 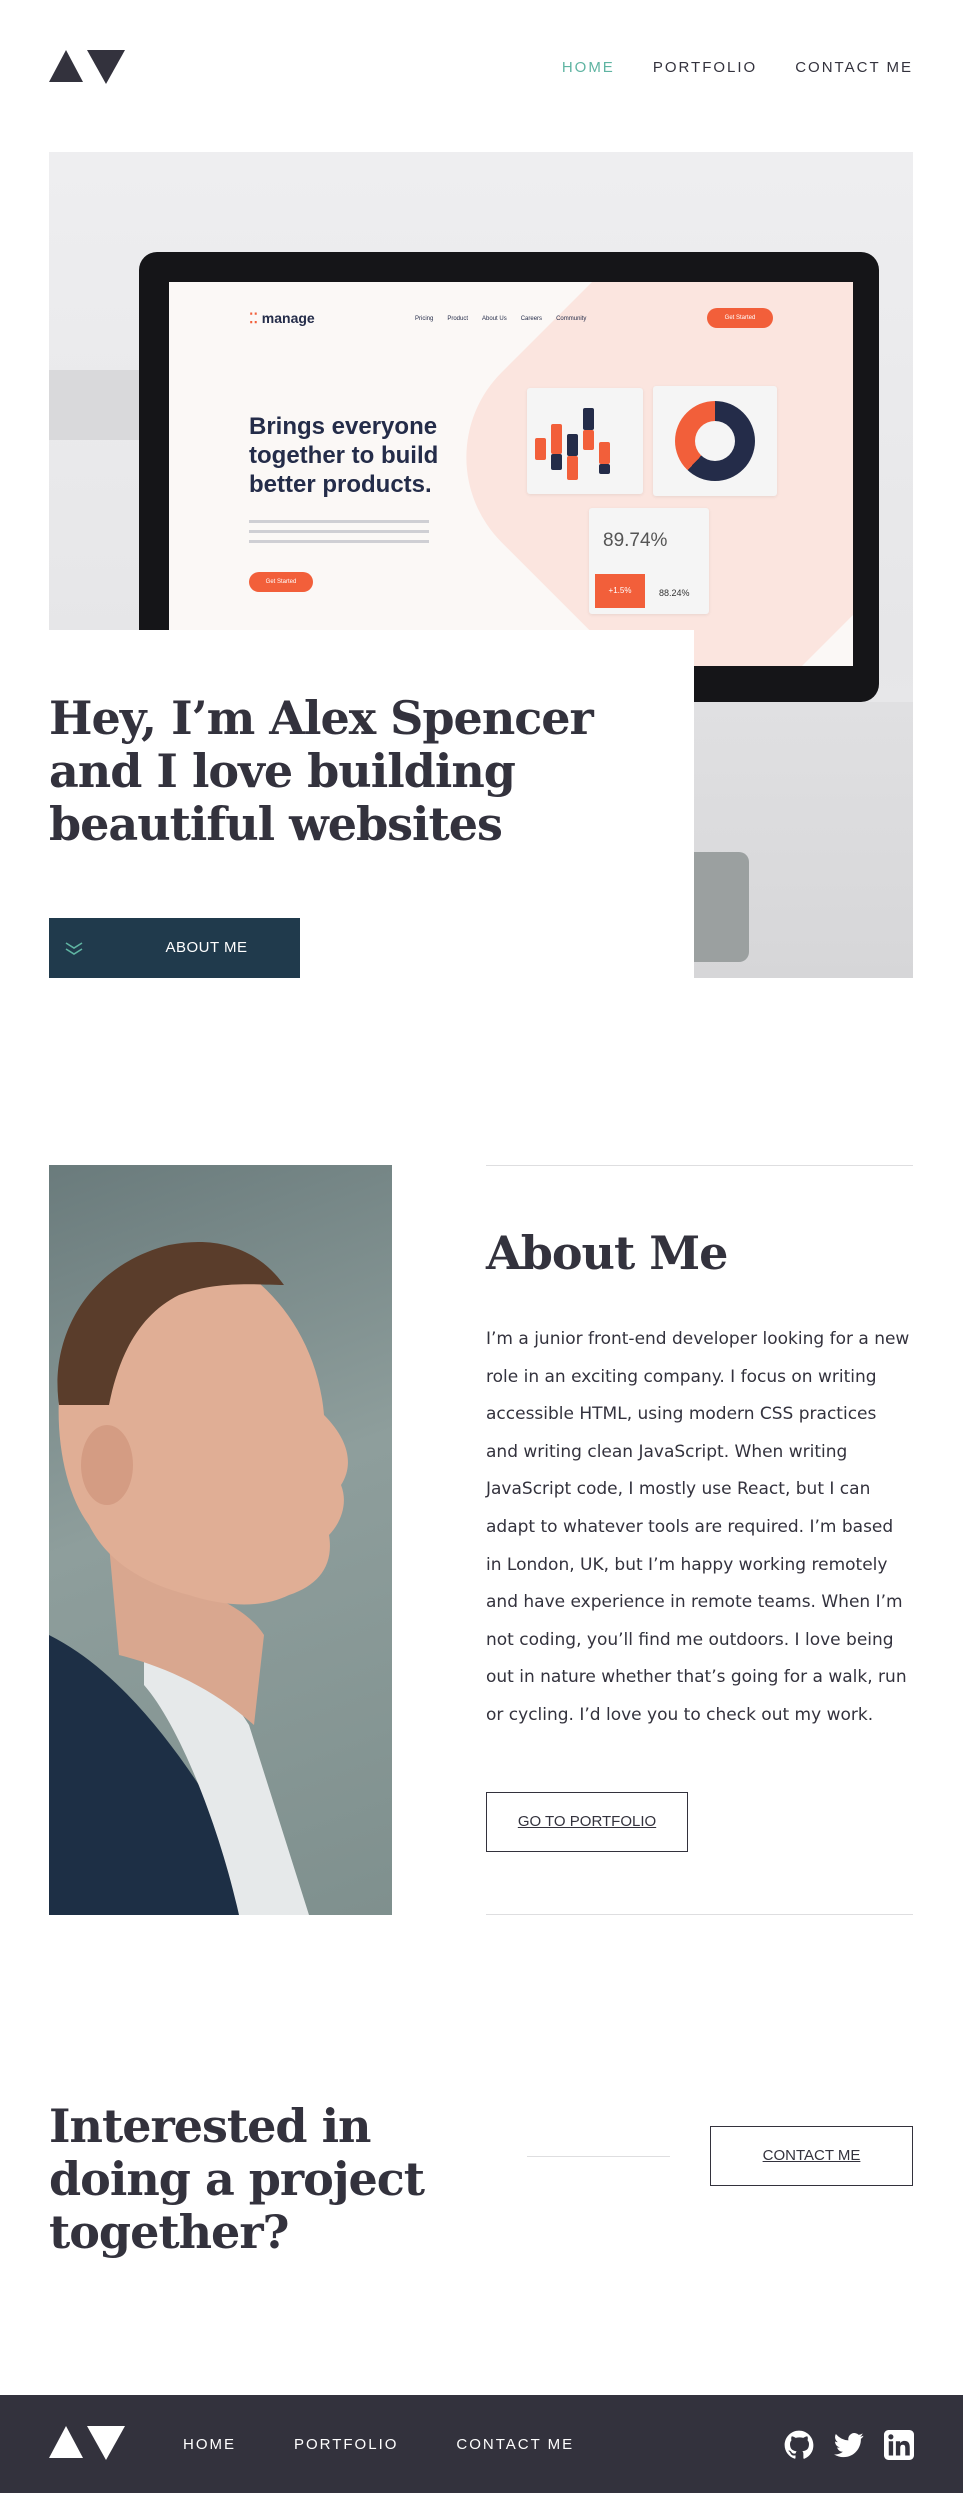 What do you see at coordinates (458, 319) in the screenshot?
I see `screen-nav-item: Product` at bounding box center [458, 319].